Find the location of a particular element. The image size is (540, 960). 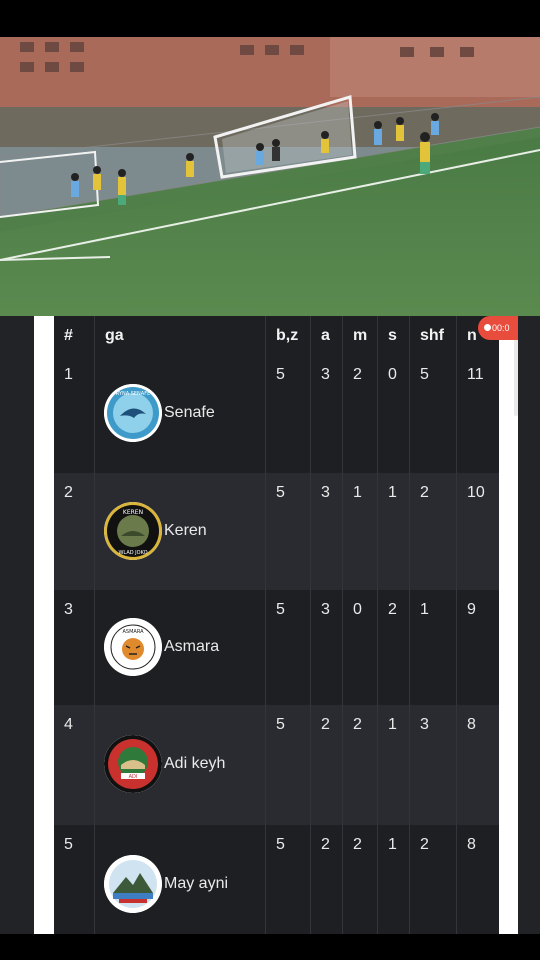

draws: 0 is located at coordinates (357, 609).